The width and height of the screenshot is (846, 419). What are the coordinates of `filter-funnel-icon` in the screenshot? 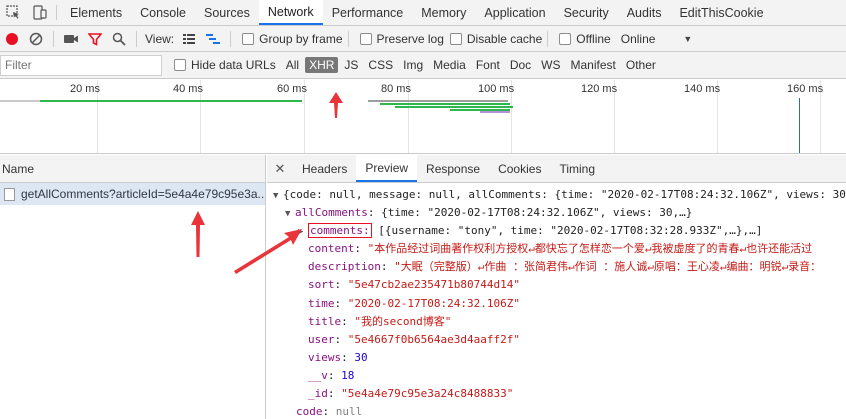 It's located at (95, 39).